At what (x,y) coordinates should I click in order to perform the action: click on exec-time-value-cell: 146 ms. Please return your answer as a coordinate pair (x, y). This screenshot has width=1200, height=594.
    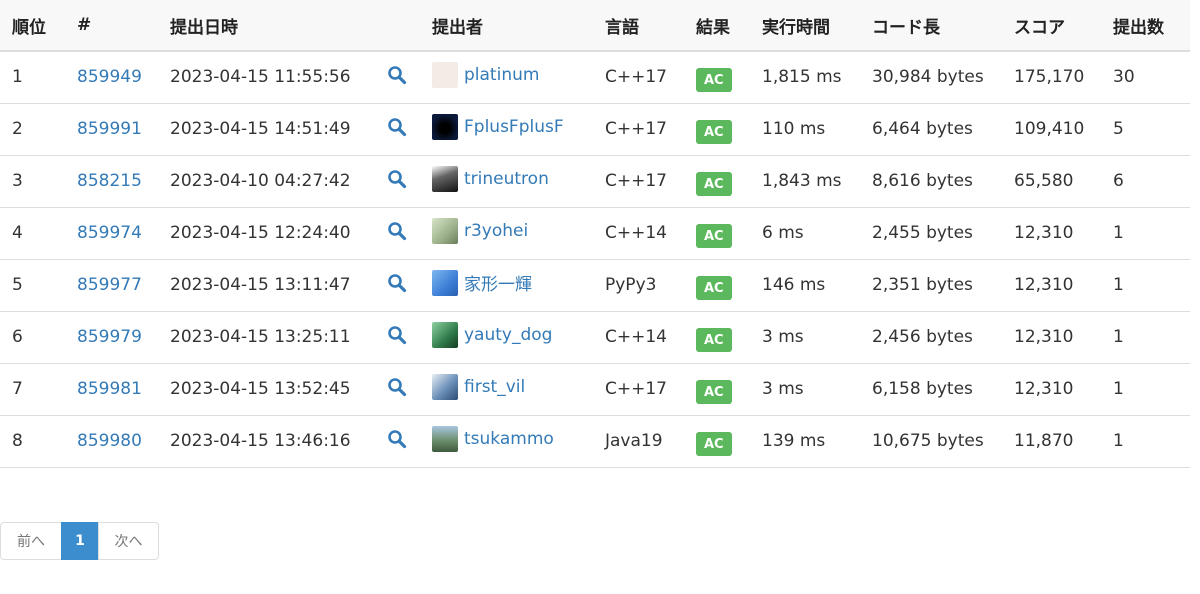
    Looking at the image, I should click on (805, 285).